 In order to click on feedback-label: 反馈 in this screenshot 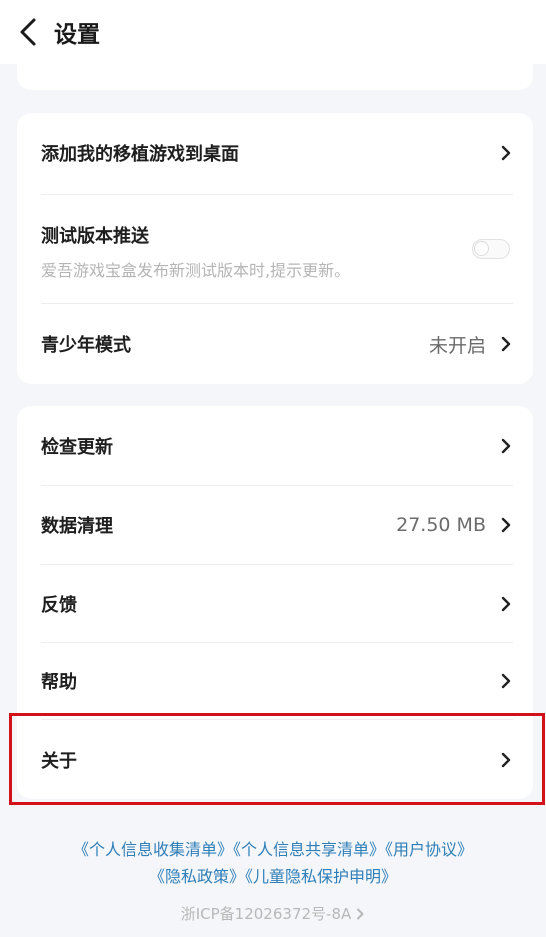, I will do `click(59, 605)`.